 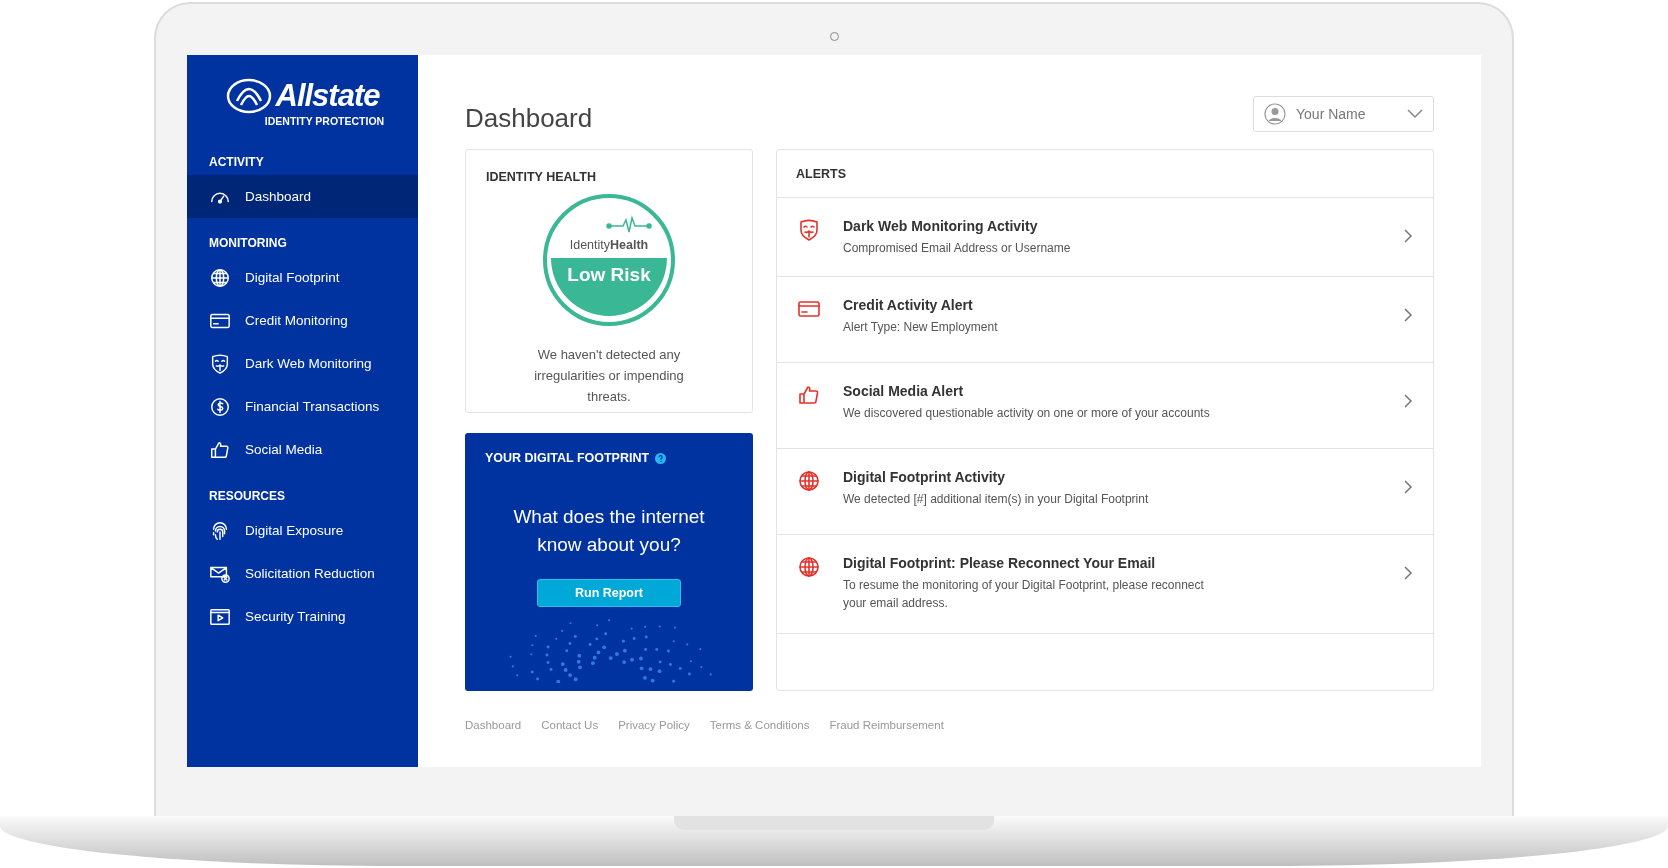 I want to click on alert-description: We discovered questionable activity on one or more of your accounts, so click(x=1027, y=413).